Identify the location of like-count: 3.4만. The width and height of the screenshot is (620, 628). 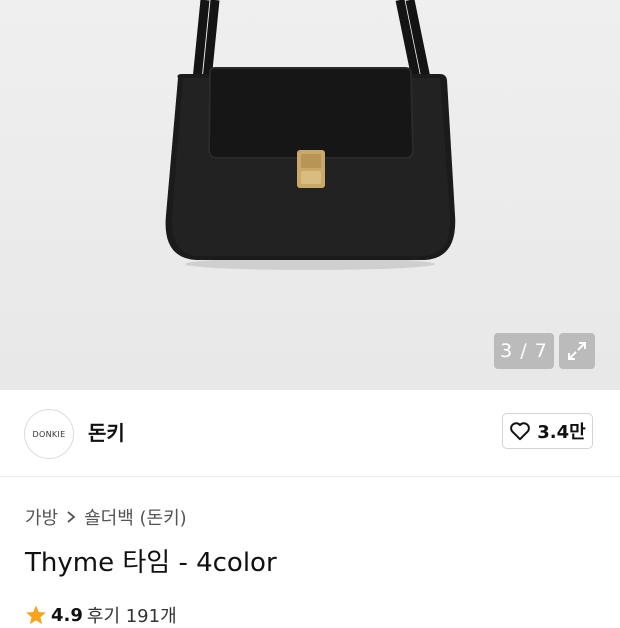
(561, 432).